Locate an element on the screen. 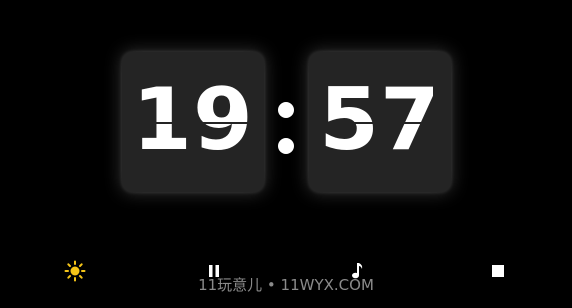  hours-card: 19 is located at coordinates (193, 122).